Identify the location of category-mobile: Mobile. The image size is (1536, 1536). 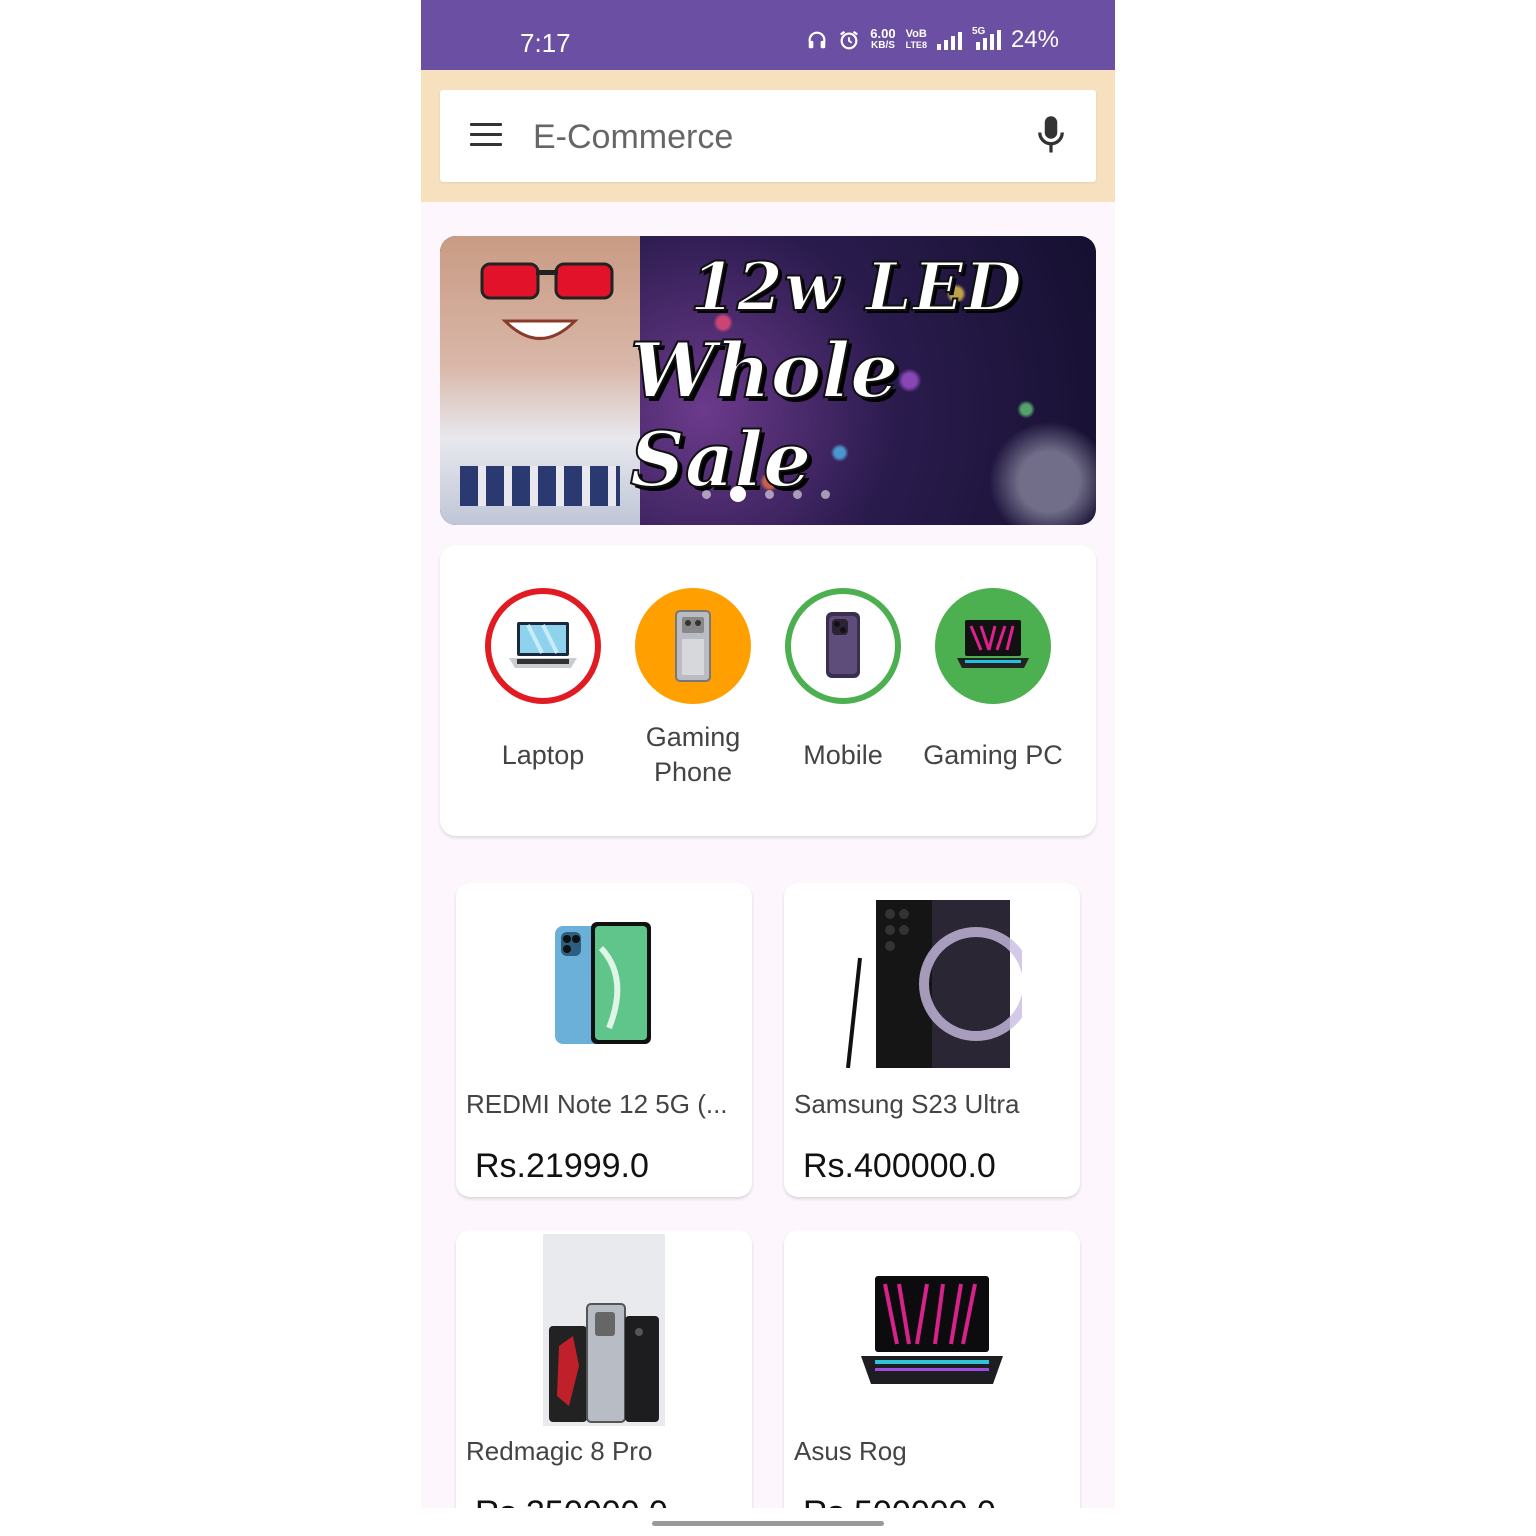
(843, 680).